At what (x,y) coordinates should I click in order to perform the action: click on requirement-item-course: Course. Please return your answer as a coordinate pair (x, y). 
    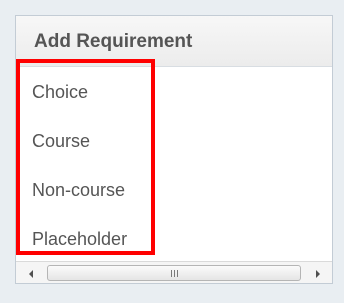
    Looking at the image, I should click on (61, 141).